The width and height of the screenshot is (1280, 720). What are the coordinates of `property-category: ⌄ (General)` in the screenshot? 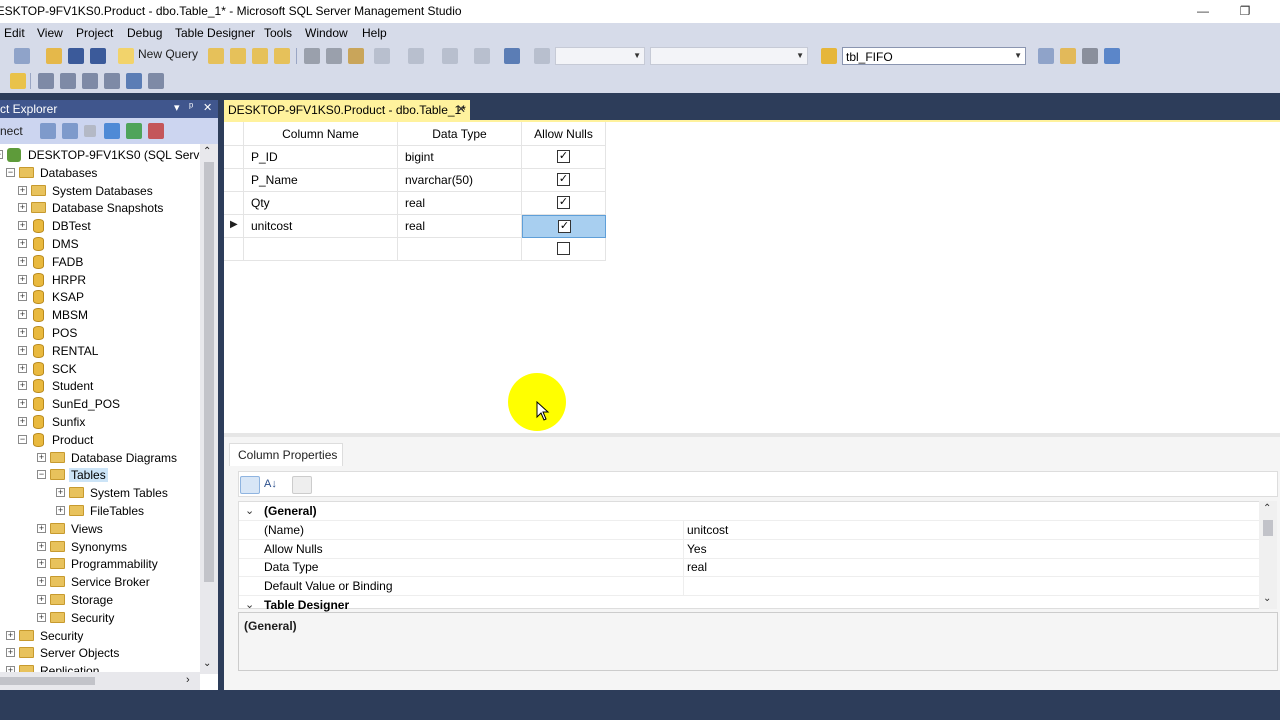 It's located at (750, 511).